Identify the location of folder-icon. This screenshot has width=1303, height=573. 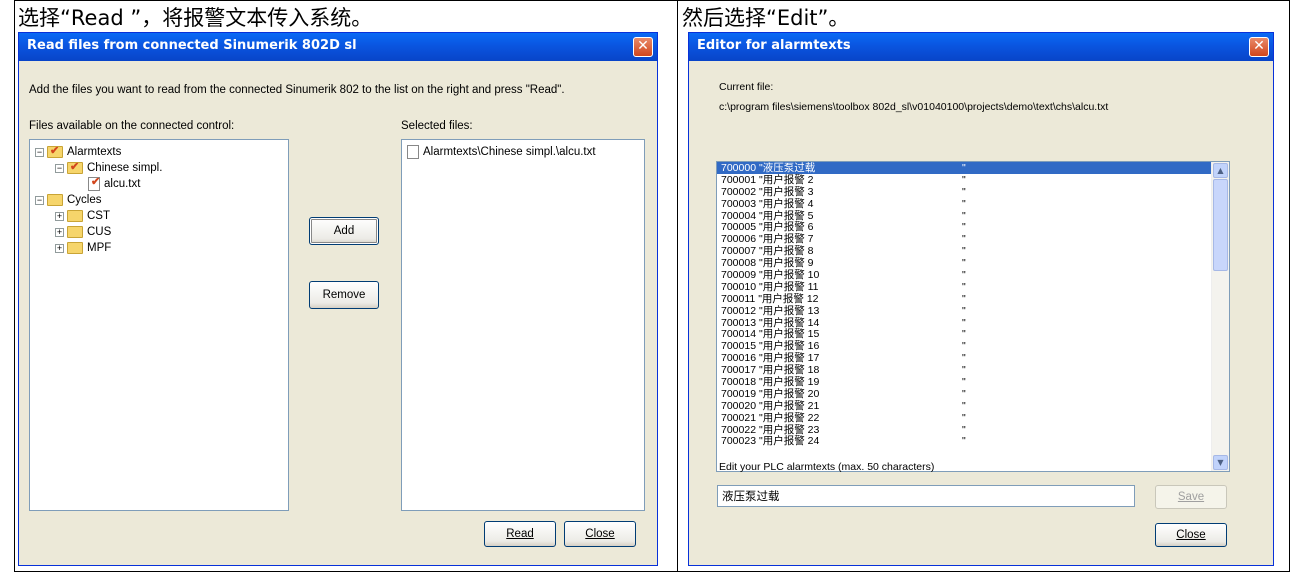
(75, 232).